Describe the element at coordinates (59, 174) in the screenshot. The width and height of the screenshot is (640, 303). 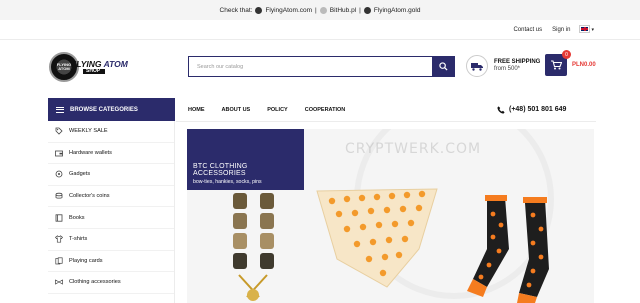
I see `gadget-icon` at that location.